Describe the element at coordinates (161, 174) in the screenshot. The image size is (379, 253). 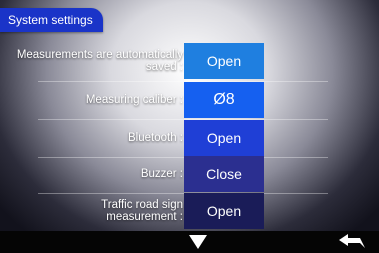
I see `setting-label-buzzer: Buzzer :` at that location.